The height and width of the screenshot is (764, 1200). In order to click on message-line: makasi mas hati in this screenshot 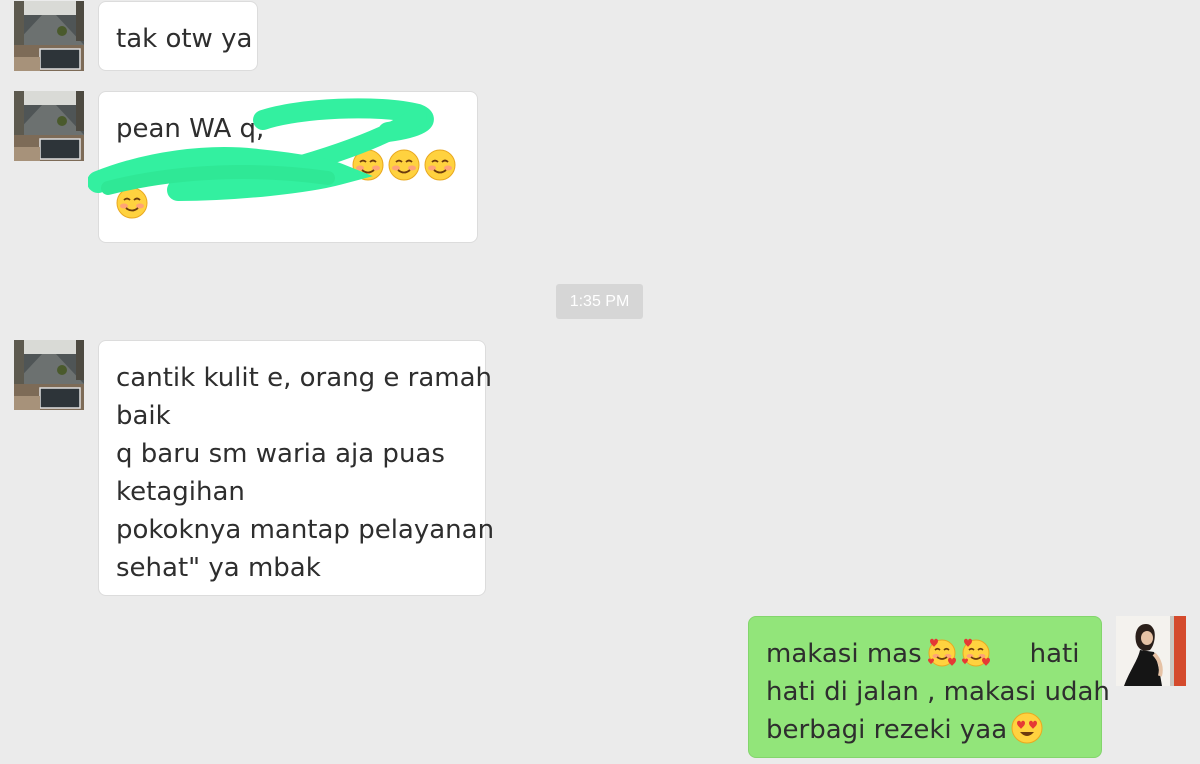, I will do `click(925, 654)`.